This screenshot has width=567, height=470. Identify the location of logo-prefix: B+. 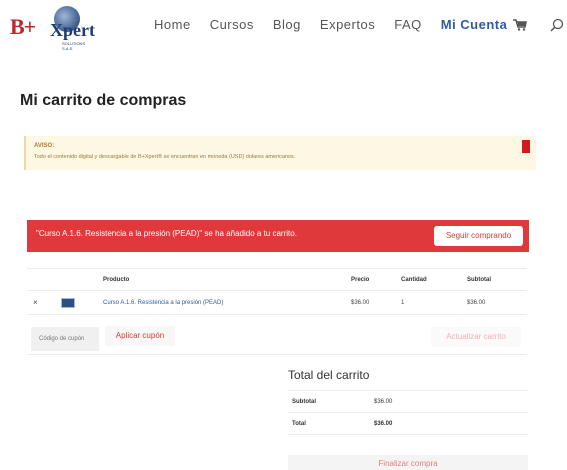
(23, 26).